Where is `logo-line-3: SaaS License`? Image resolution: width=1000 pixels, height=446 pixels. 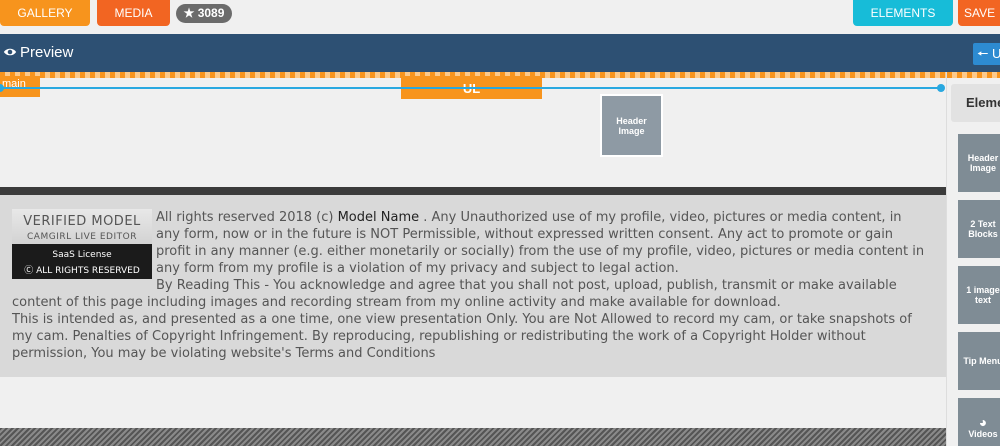
logo-line-3: SaaS License is located at coordinates (82, 255).